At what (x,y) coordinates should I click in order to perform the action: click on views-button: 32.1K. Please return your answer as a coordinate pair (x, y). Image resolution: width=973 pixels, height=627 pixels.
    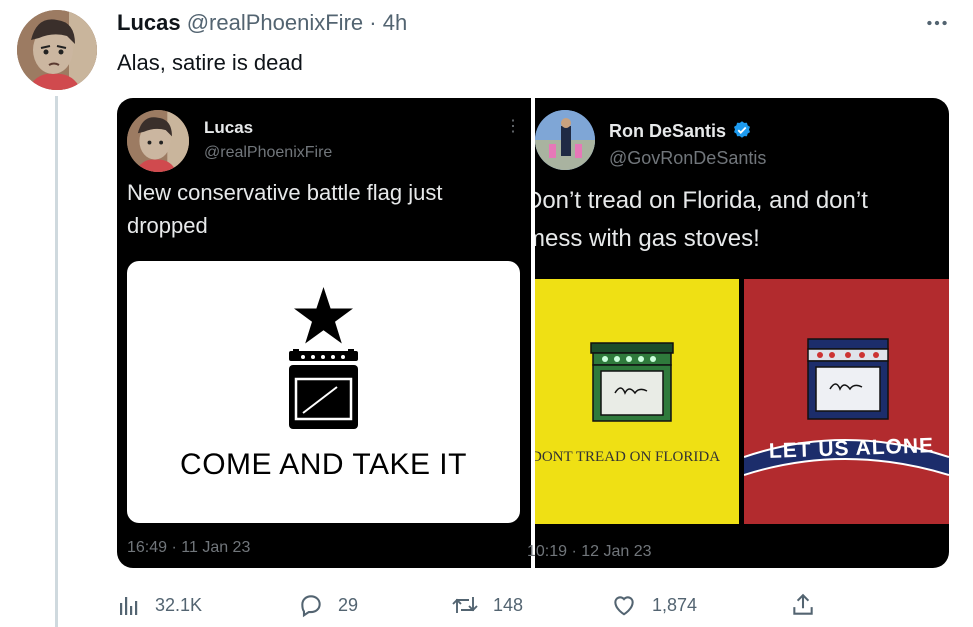
    Looking at the image, I should click on (159, 605).